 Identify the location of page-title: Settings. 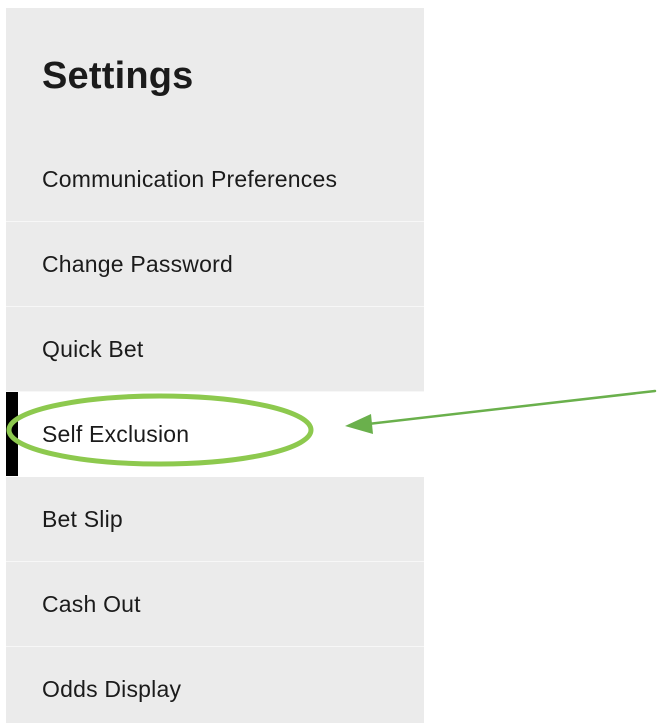
(118, 76).